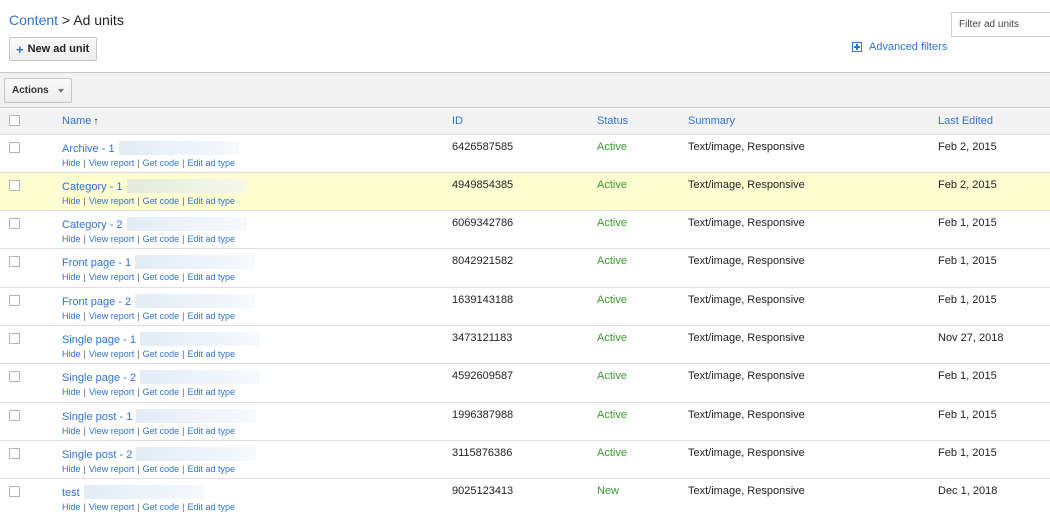  What do you see at coordinates (608, 491) in the screenshot?
I see `status-cell: New` at bounding box center [608, 491].